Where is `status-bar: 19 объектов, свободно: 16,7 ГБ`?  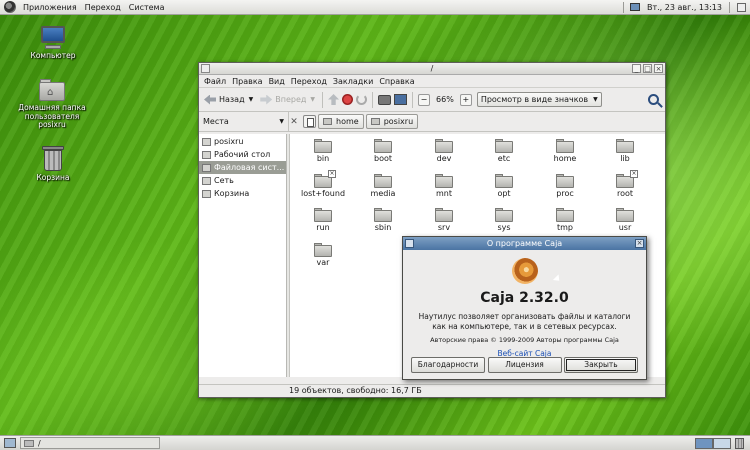
status-bar: 19 объектов, свободно: 16,7 ГБ is located at coordinates (432, 390).